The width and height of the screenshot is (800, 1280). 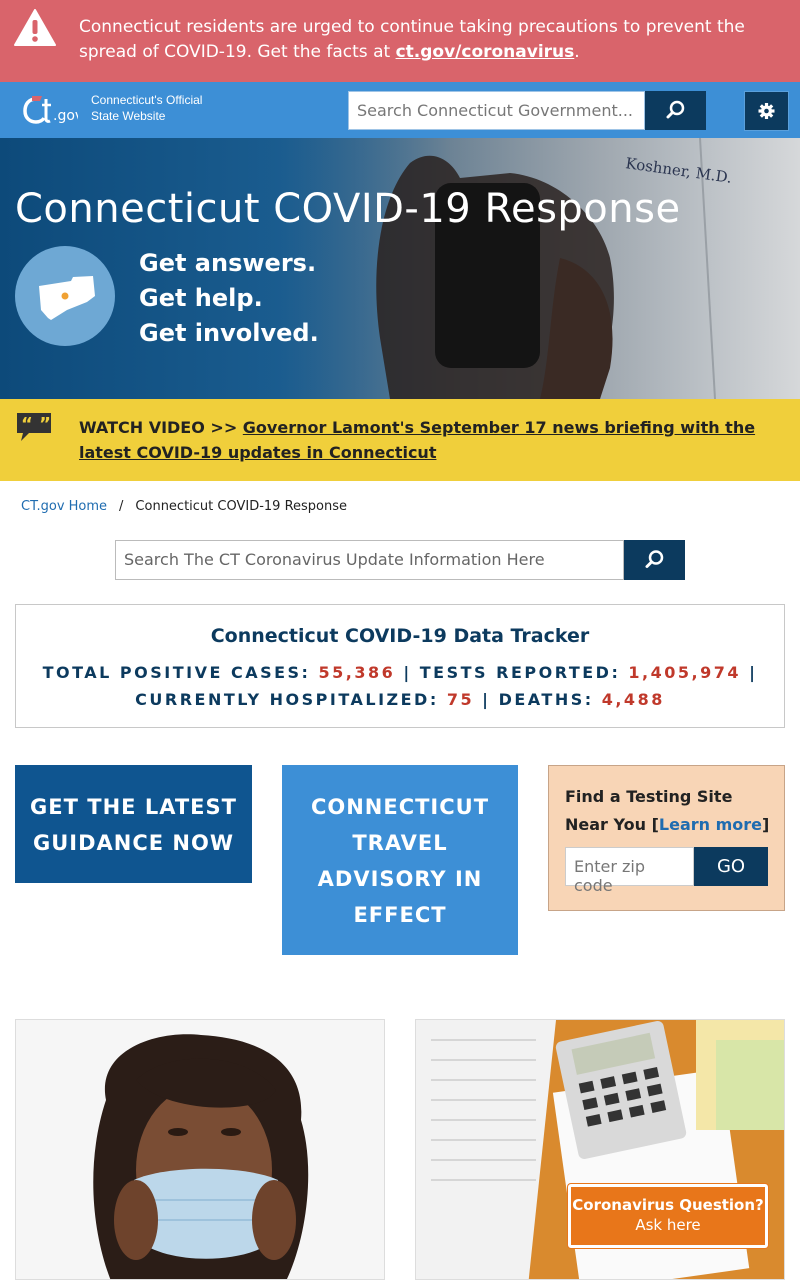 What do you see at coordinates (485, 52) in the screenshot?
I see `coronavirus-link: ct.gov/coronavirus` at bounding box center [485, 52].